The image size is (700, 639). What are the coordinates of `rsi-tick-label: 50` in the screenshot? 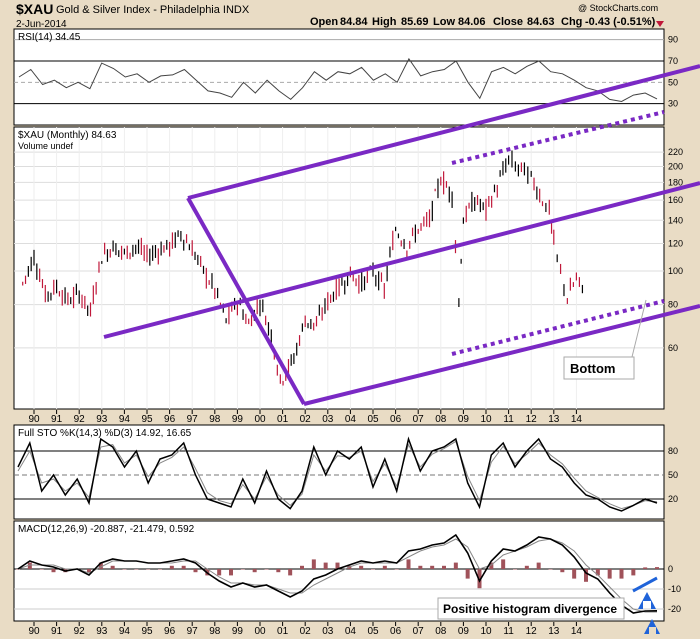 It's located at (673, 82).